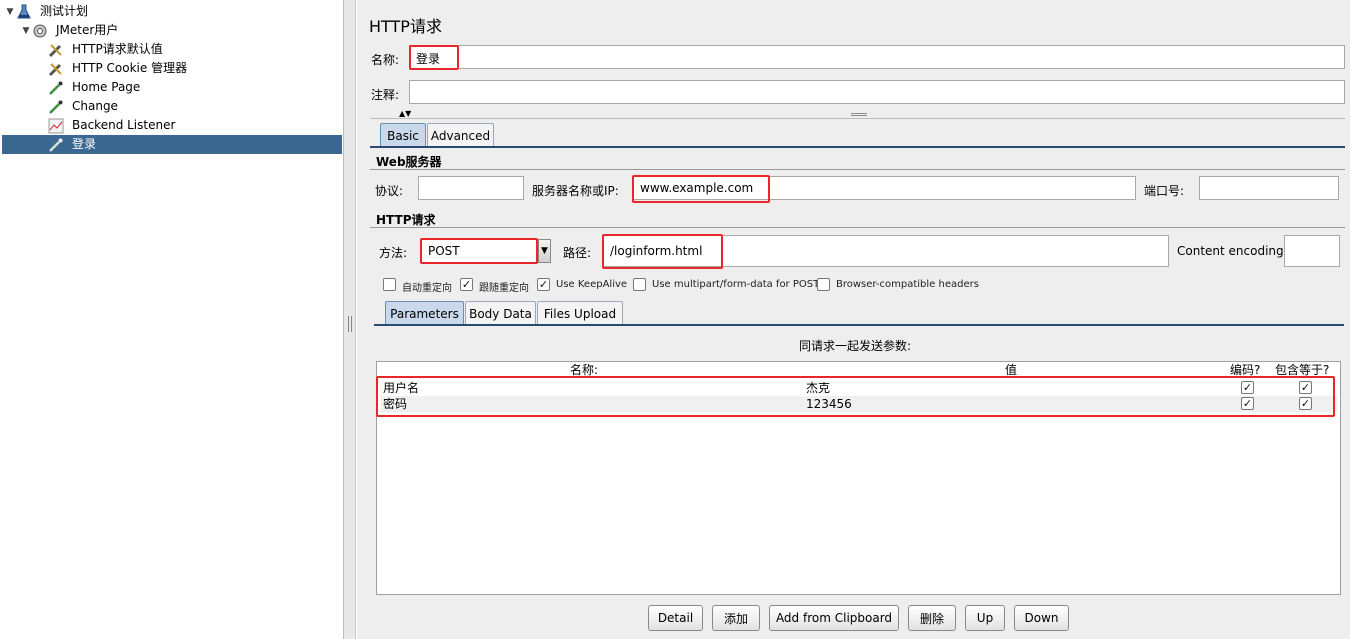  I want to click on param-value: 杰克, so click(818, 388).